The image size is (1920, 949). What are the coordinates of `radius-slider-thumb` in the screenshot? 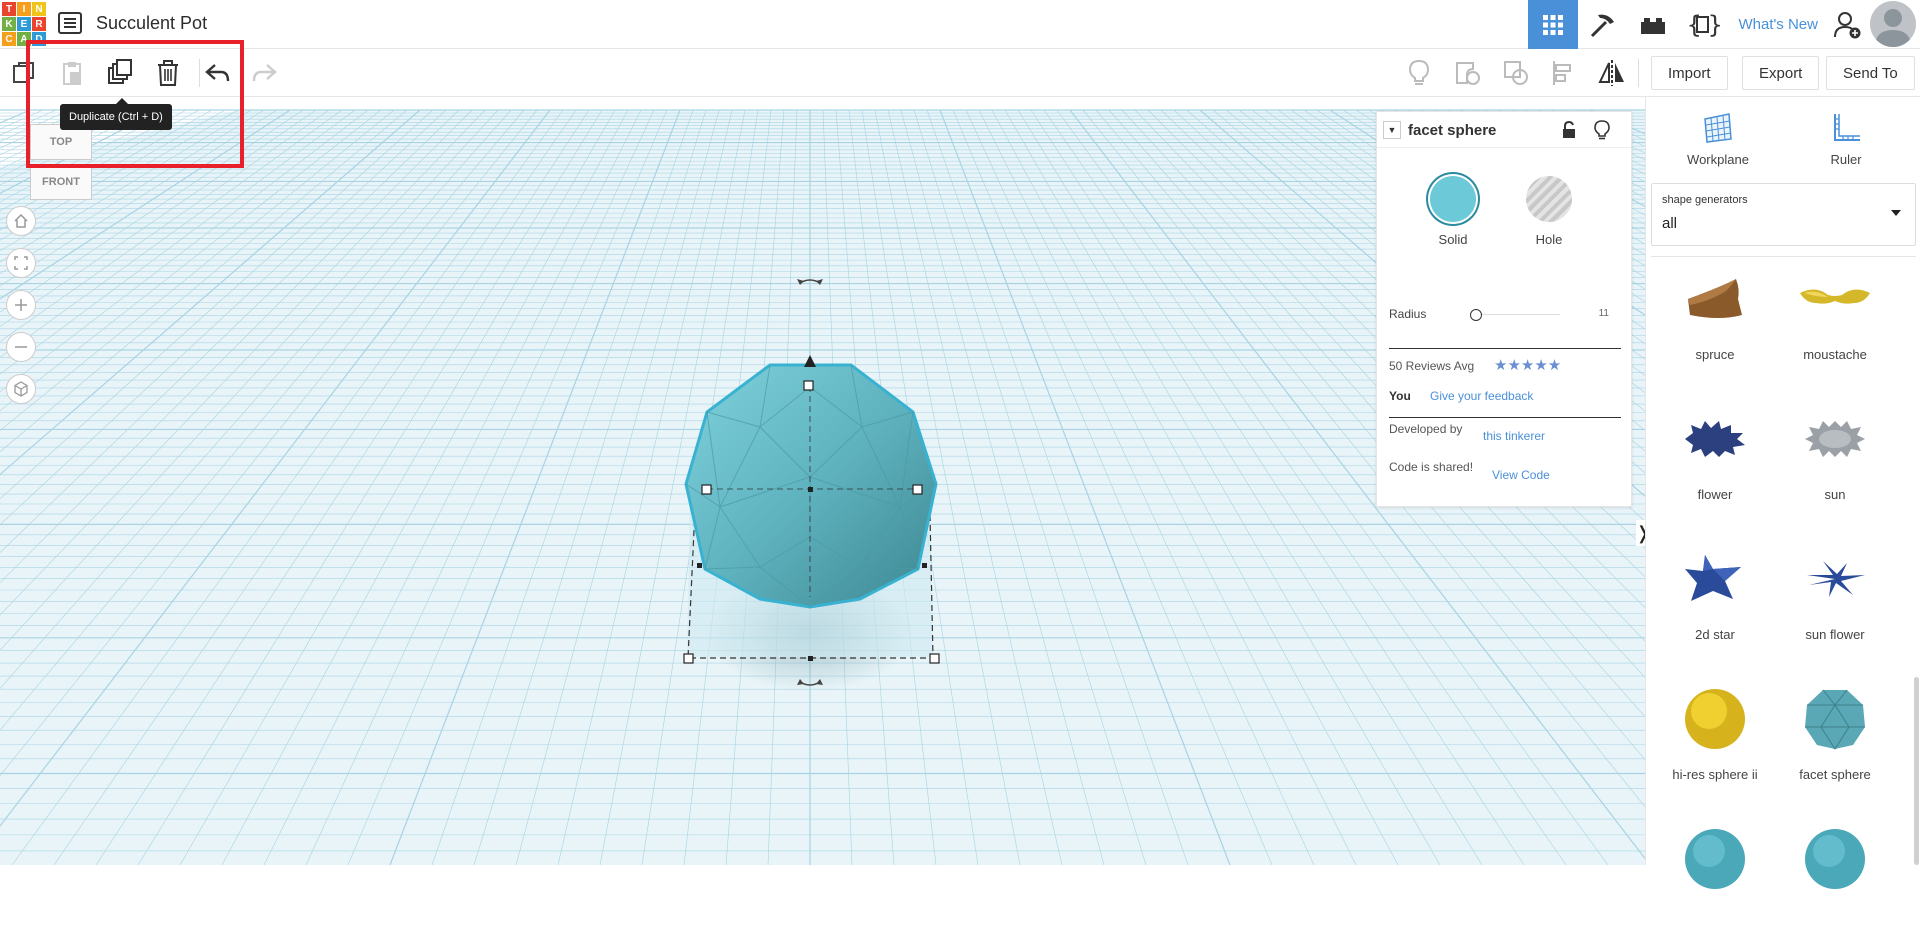 It's located at (1476, 315).